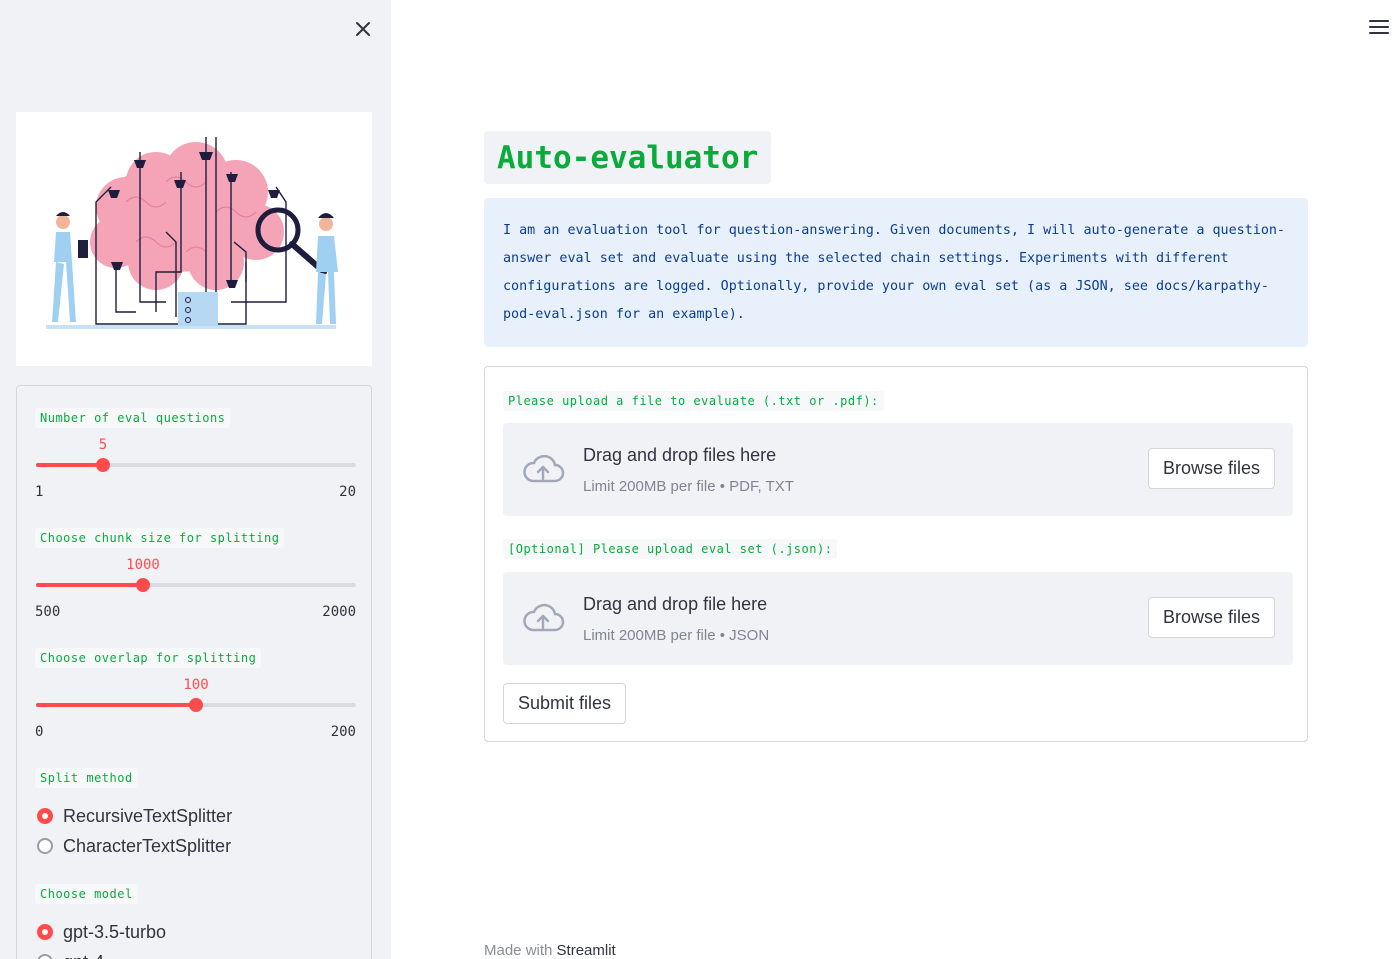  I want to click on slider-value-eval-questions: 5, so click(103, 445).